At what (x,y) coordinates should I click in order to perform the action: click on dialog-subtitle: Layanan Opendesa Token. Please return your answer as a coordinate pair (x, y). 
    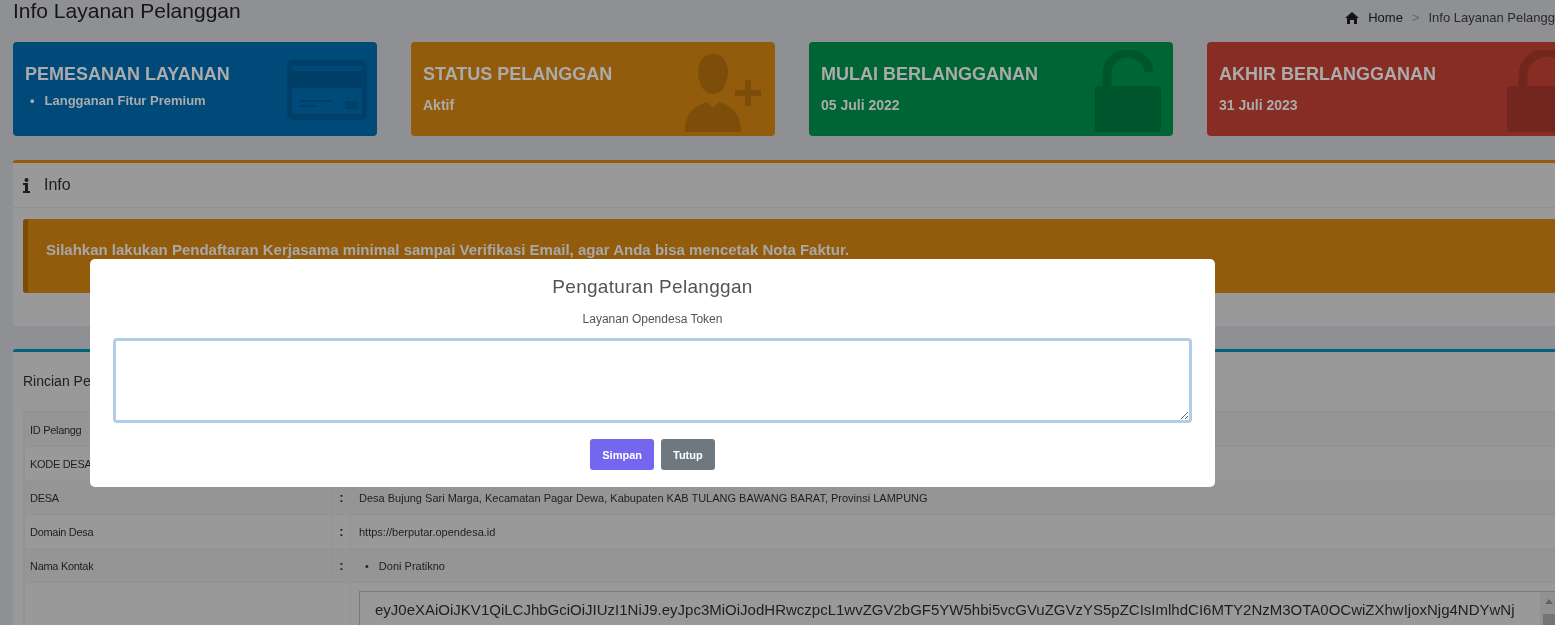
    Looking at the image, I should click on (652, 319).